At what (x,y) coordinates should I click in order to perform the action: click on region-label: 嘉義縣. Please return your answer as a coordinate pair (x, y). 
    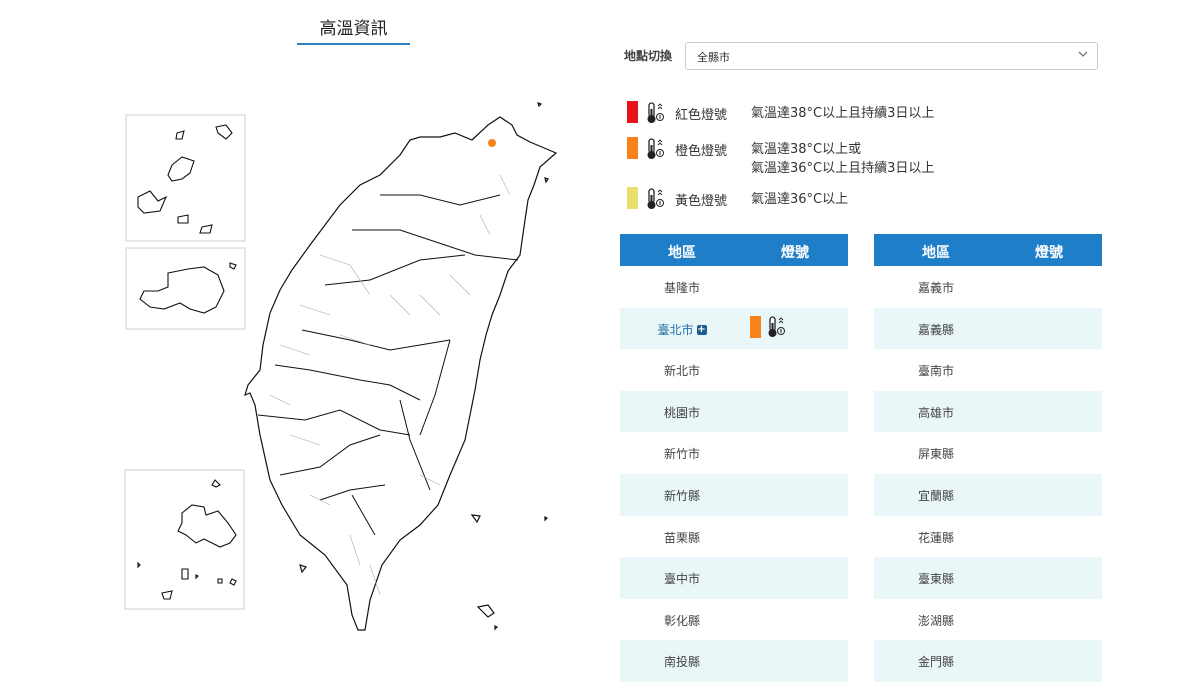
    Looking at the image, I should click on (935, 329).